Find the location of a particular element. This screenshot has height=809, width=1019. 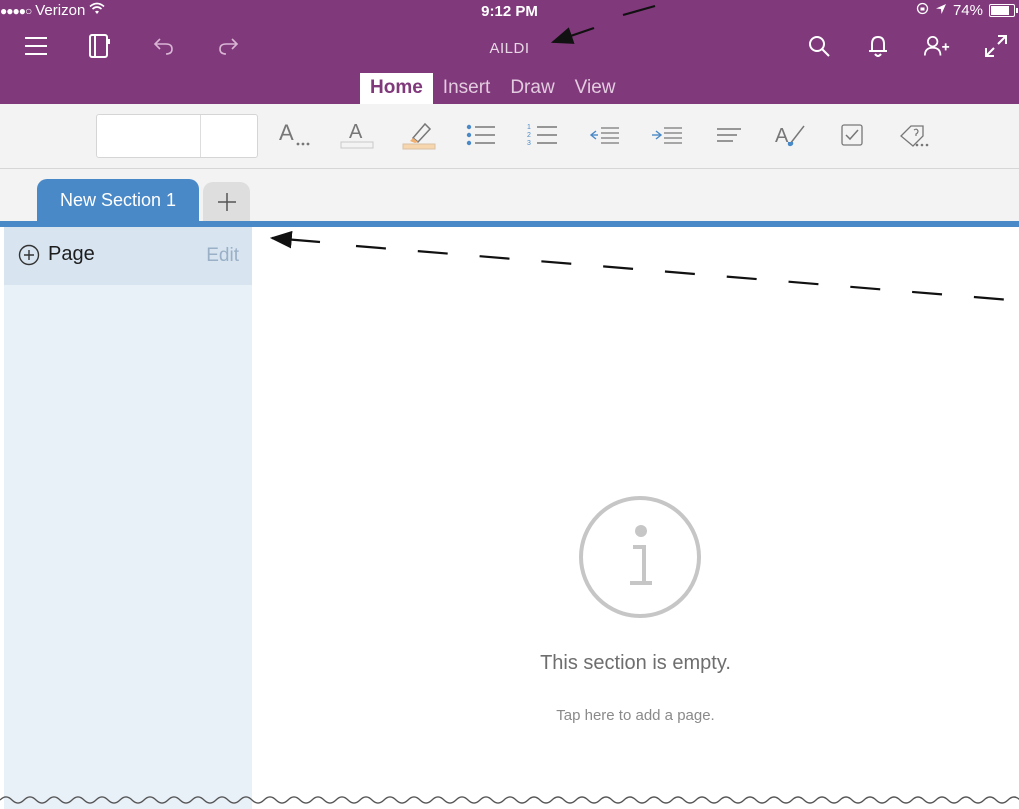

ribbon-tabs: Home Insert Draw View is located at coordinates (493, 88).